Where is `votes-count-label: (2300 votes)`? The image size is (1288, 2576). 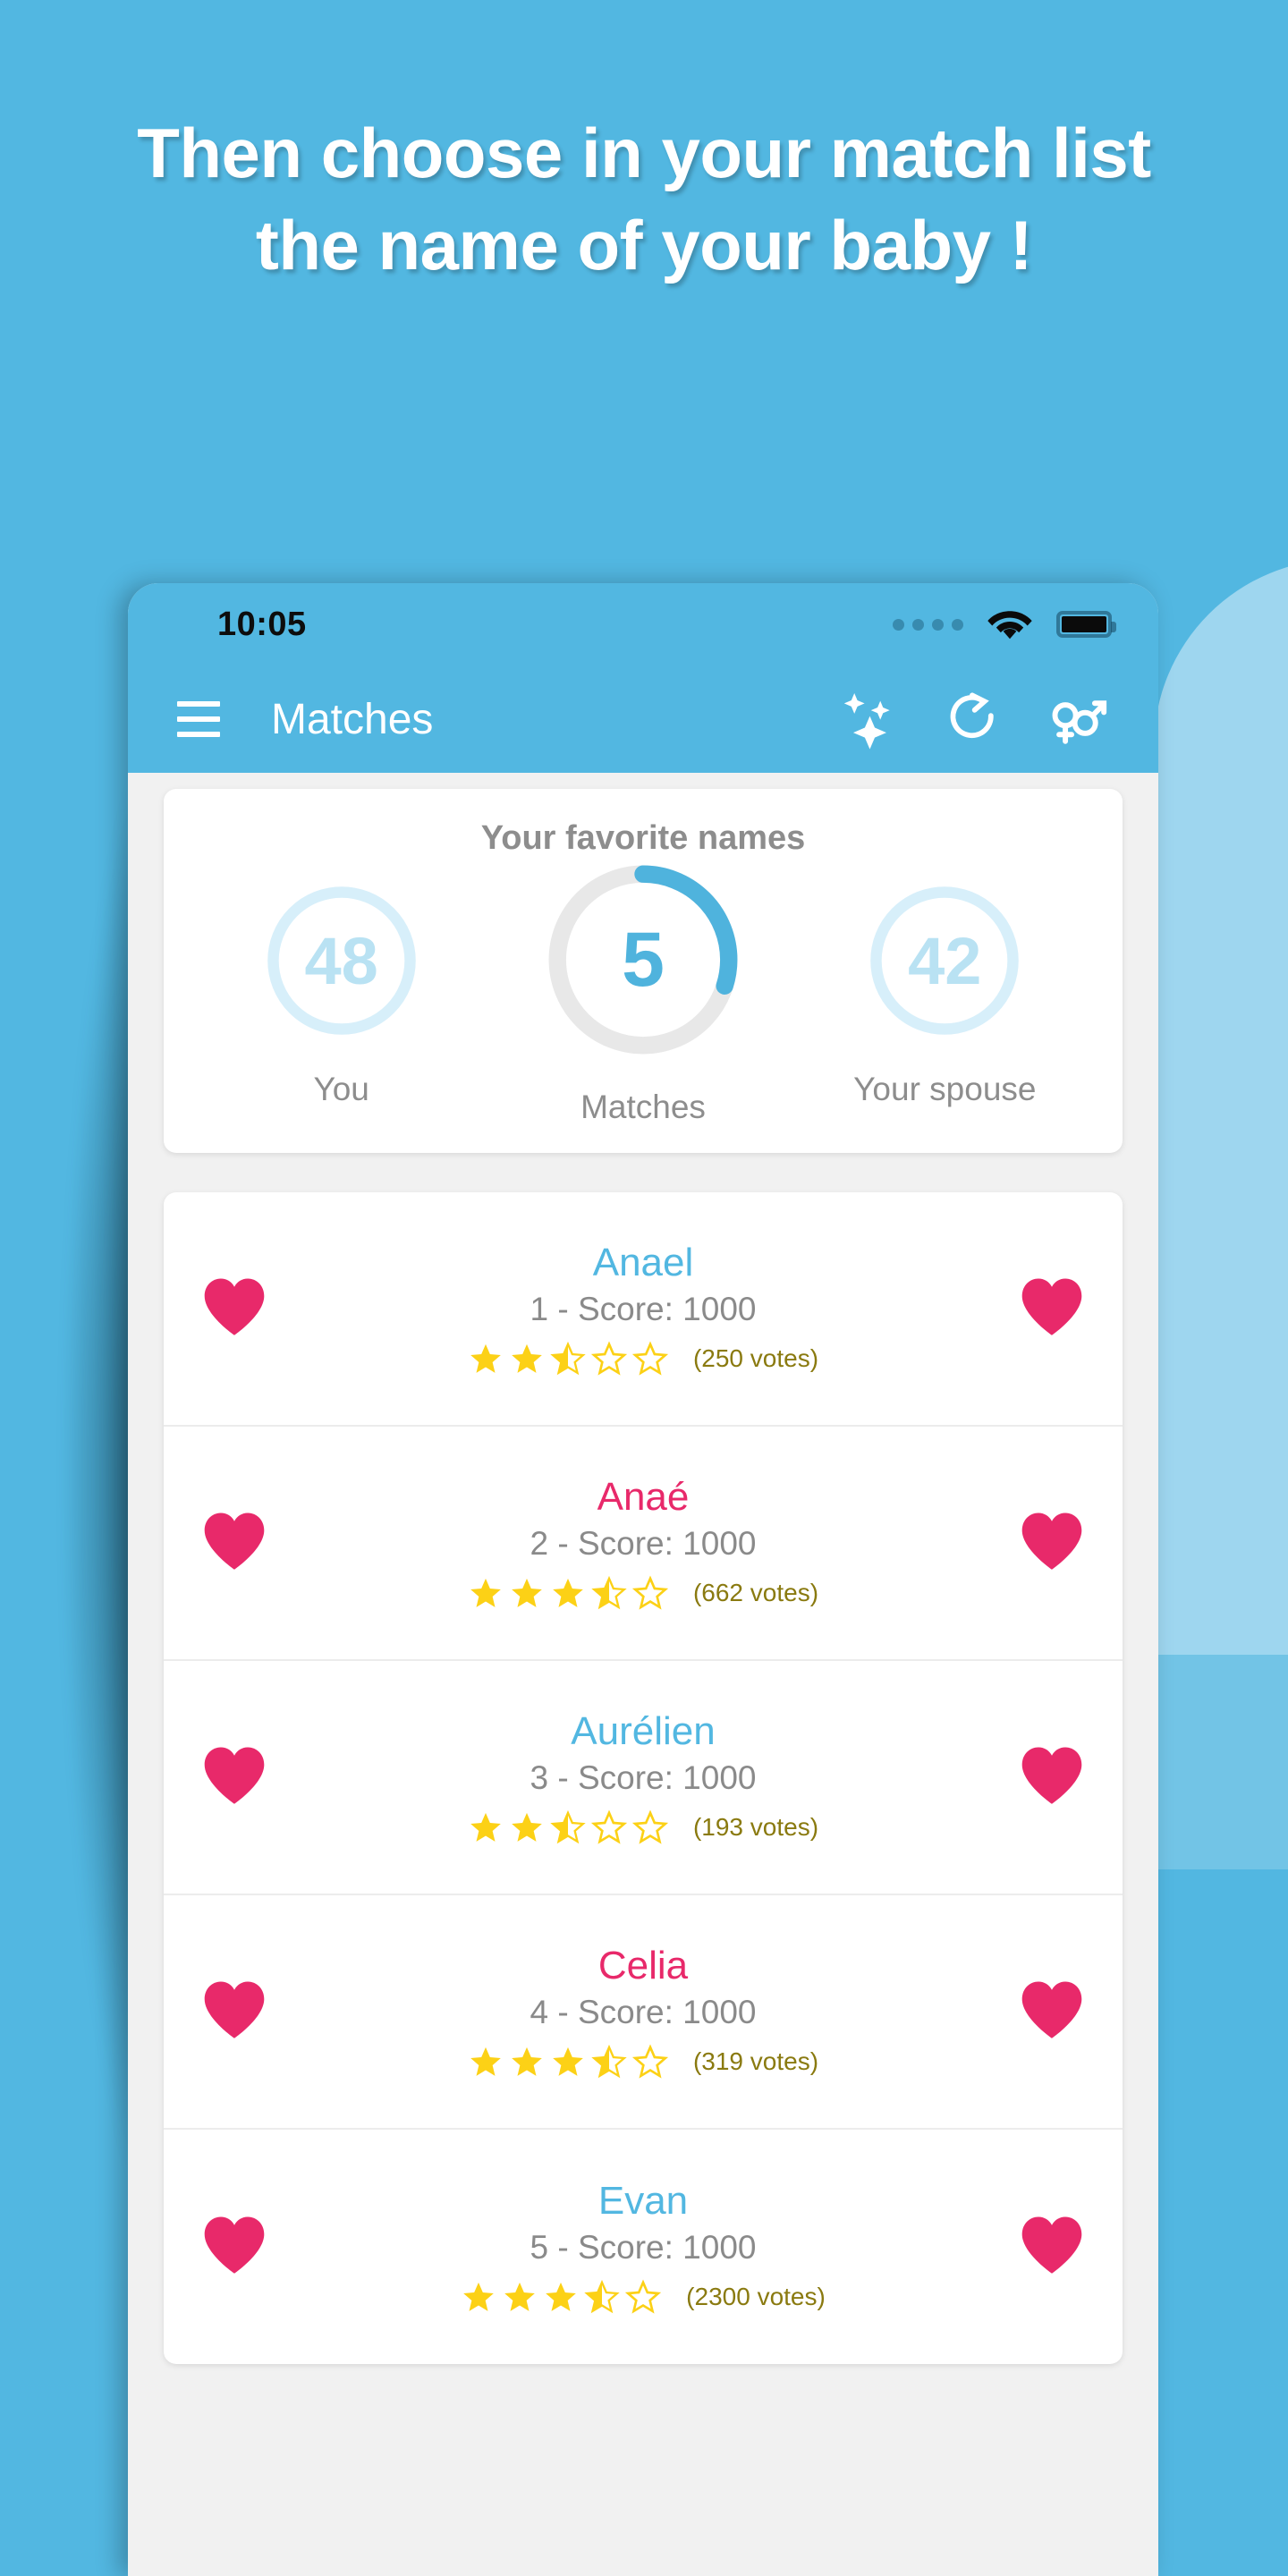 votes-count-label: (2300 votes) is located at coordinates (756, 2296).